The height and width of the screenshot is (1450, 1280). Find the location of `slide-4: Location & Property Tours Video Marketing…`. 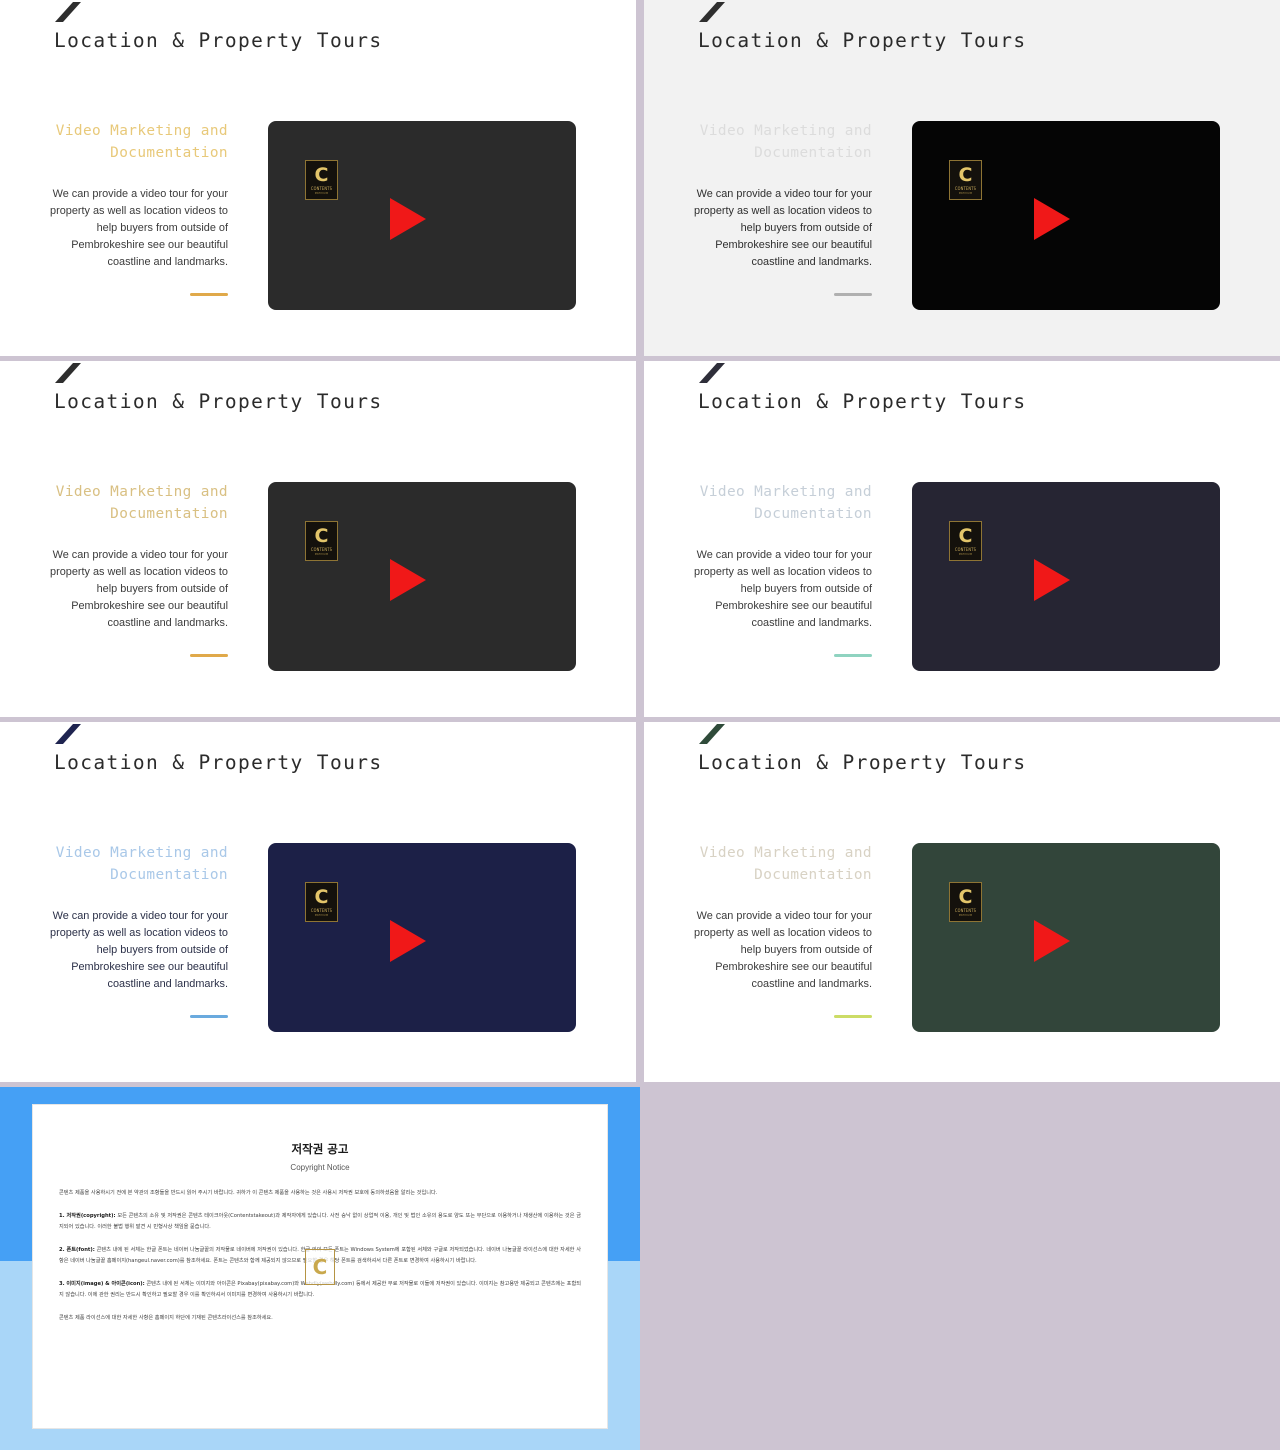

slide-4: Location & Property Tours Video Marketing… is located at coordinates (962, 539).